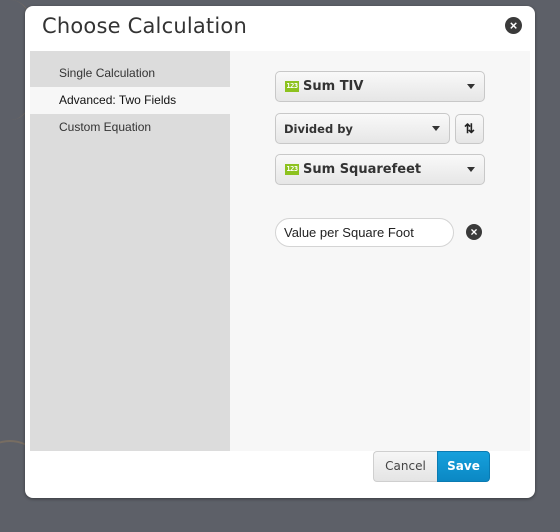  I want to click on first-field-value: Sum TIV, so click(333, 86).